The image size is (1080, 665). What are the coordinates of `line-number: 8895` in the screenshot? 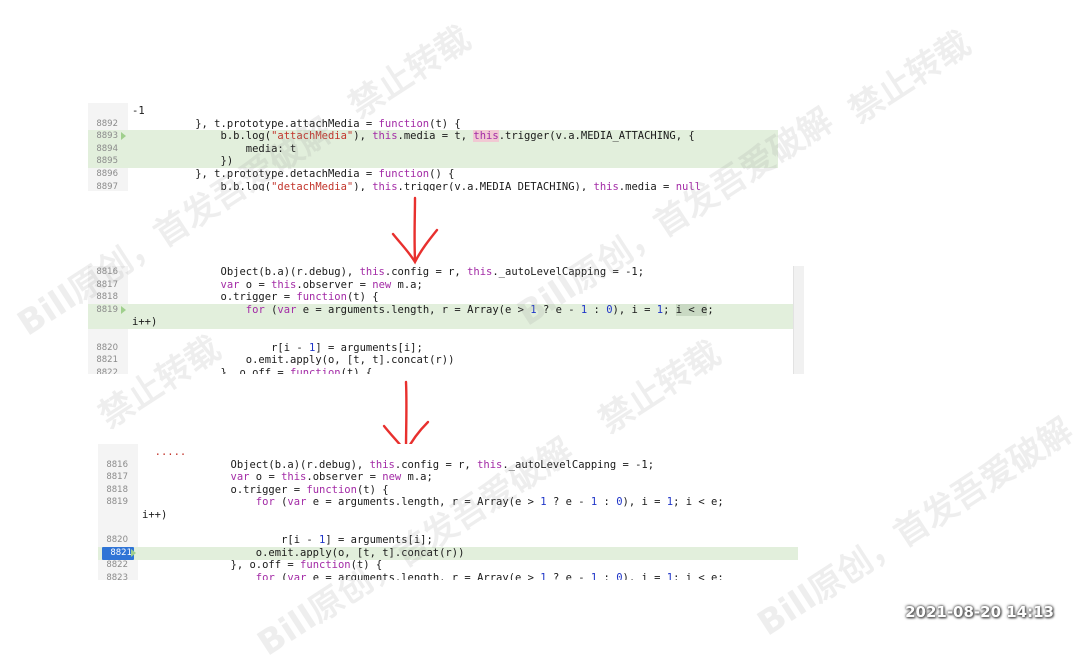 It's located at (103, 161).